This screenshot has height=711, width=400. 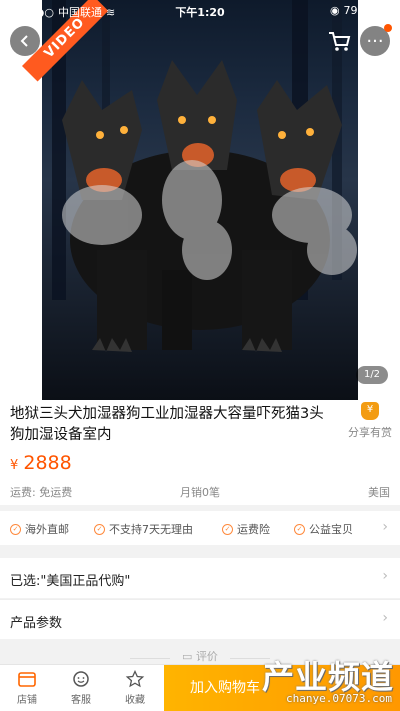 I want to click on service-label: 运费险, so click(x=253, y=529).